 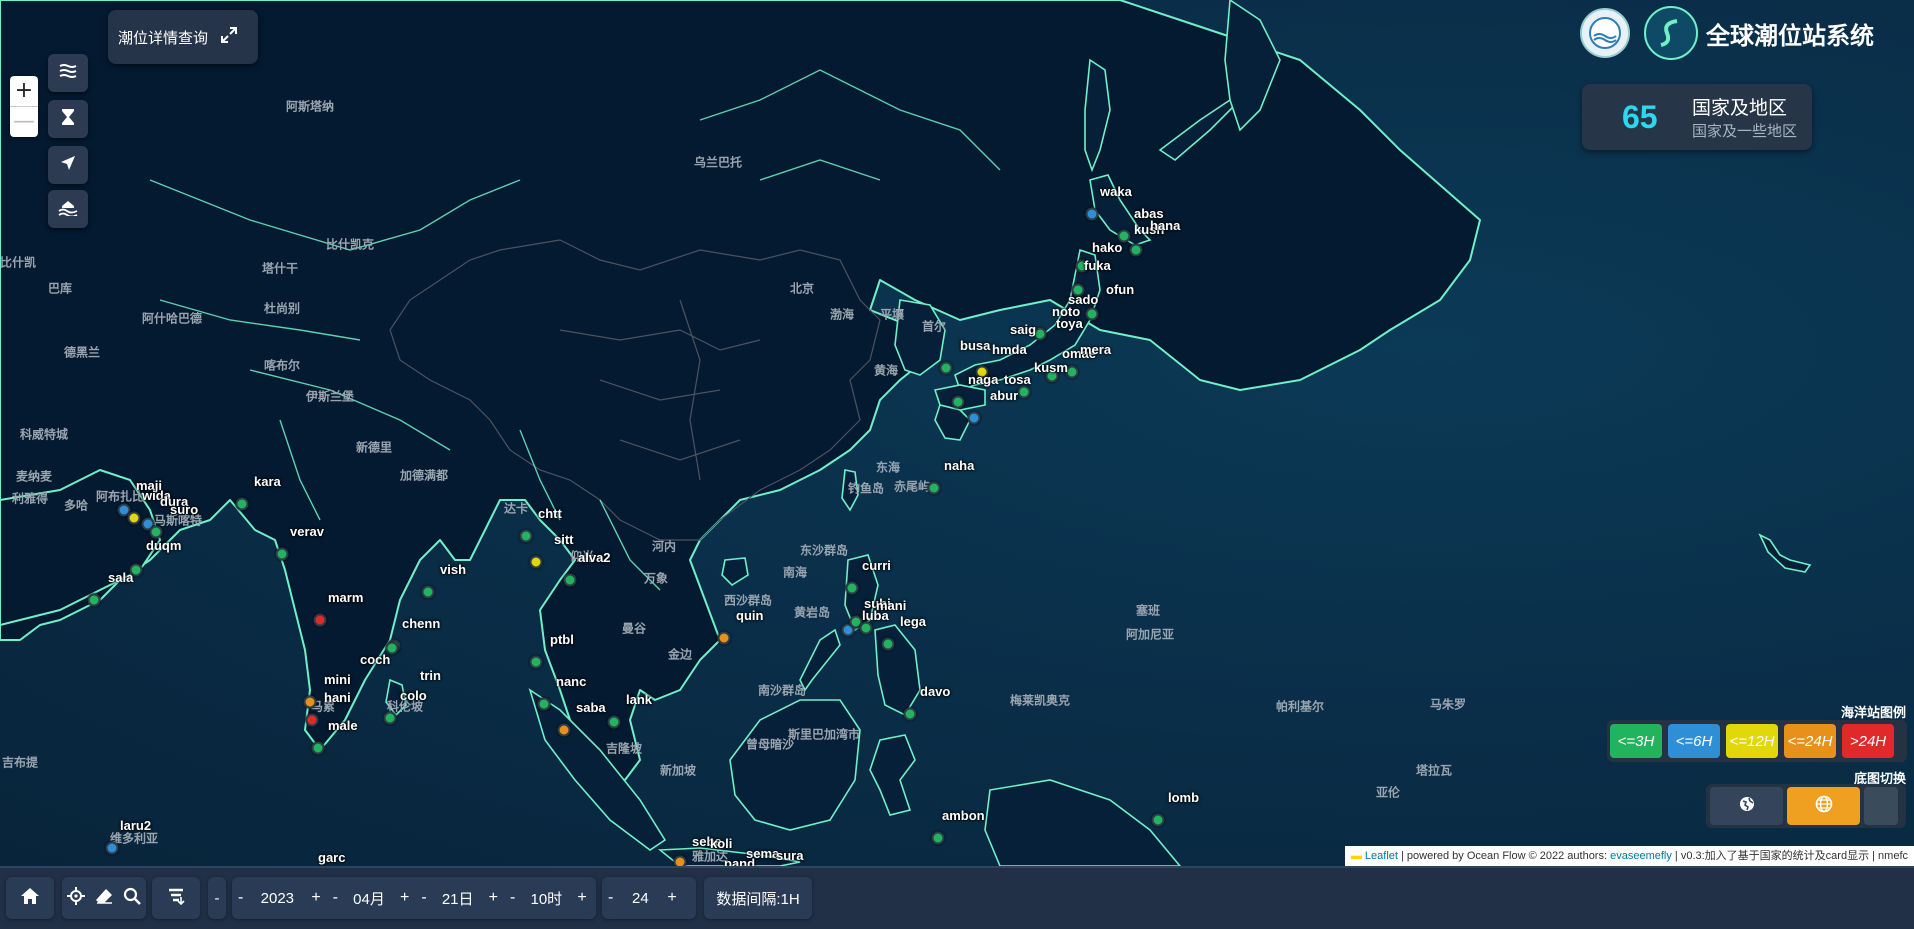 What do you see at coordinates (1641, 856) in the screenshot?
I see `author-link: evaseemefly` at bounding box center [1641, 856].